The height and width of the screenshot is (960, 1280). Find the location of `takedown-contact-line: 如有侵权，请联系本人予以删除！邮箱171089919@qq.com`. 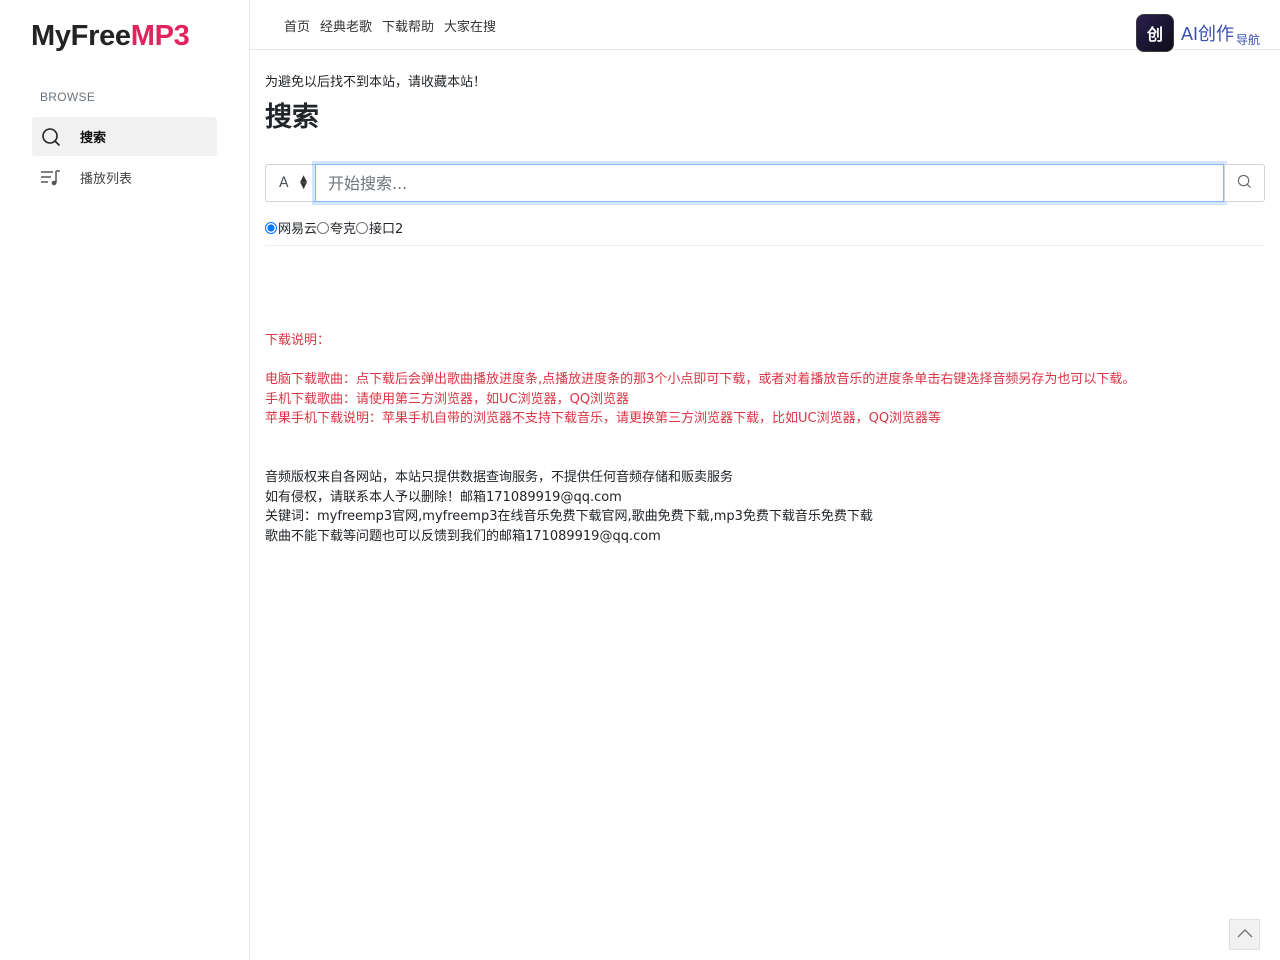

takedown-contact-line: 如有侵权，请联系本人予以删除！邮箱171089919@qq.com is located at coordinates (443, 497).